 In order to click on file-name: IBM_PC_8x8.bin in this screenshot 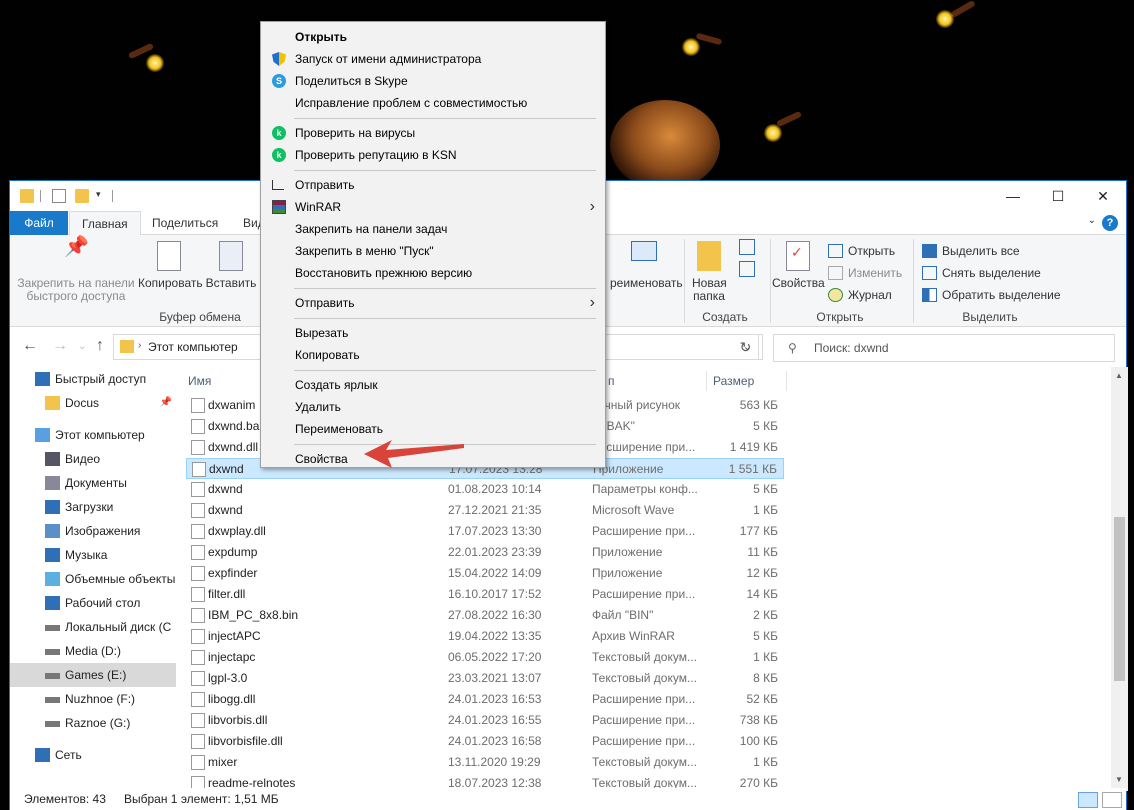, I will do `click(253, 615)`.